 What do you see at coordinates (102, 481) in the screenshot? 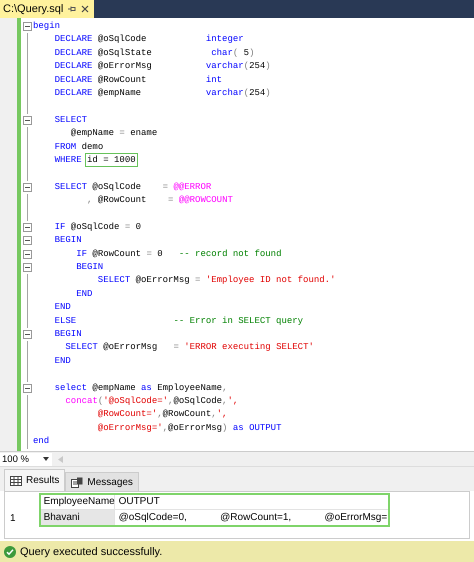
I see `result-tab: Messages` at bounding box center [102, 481].